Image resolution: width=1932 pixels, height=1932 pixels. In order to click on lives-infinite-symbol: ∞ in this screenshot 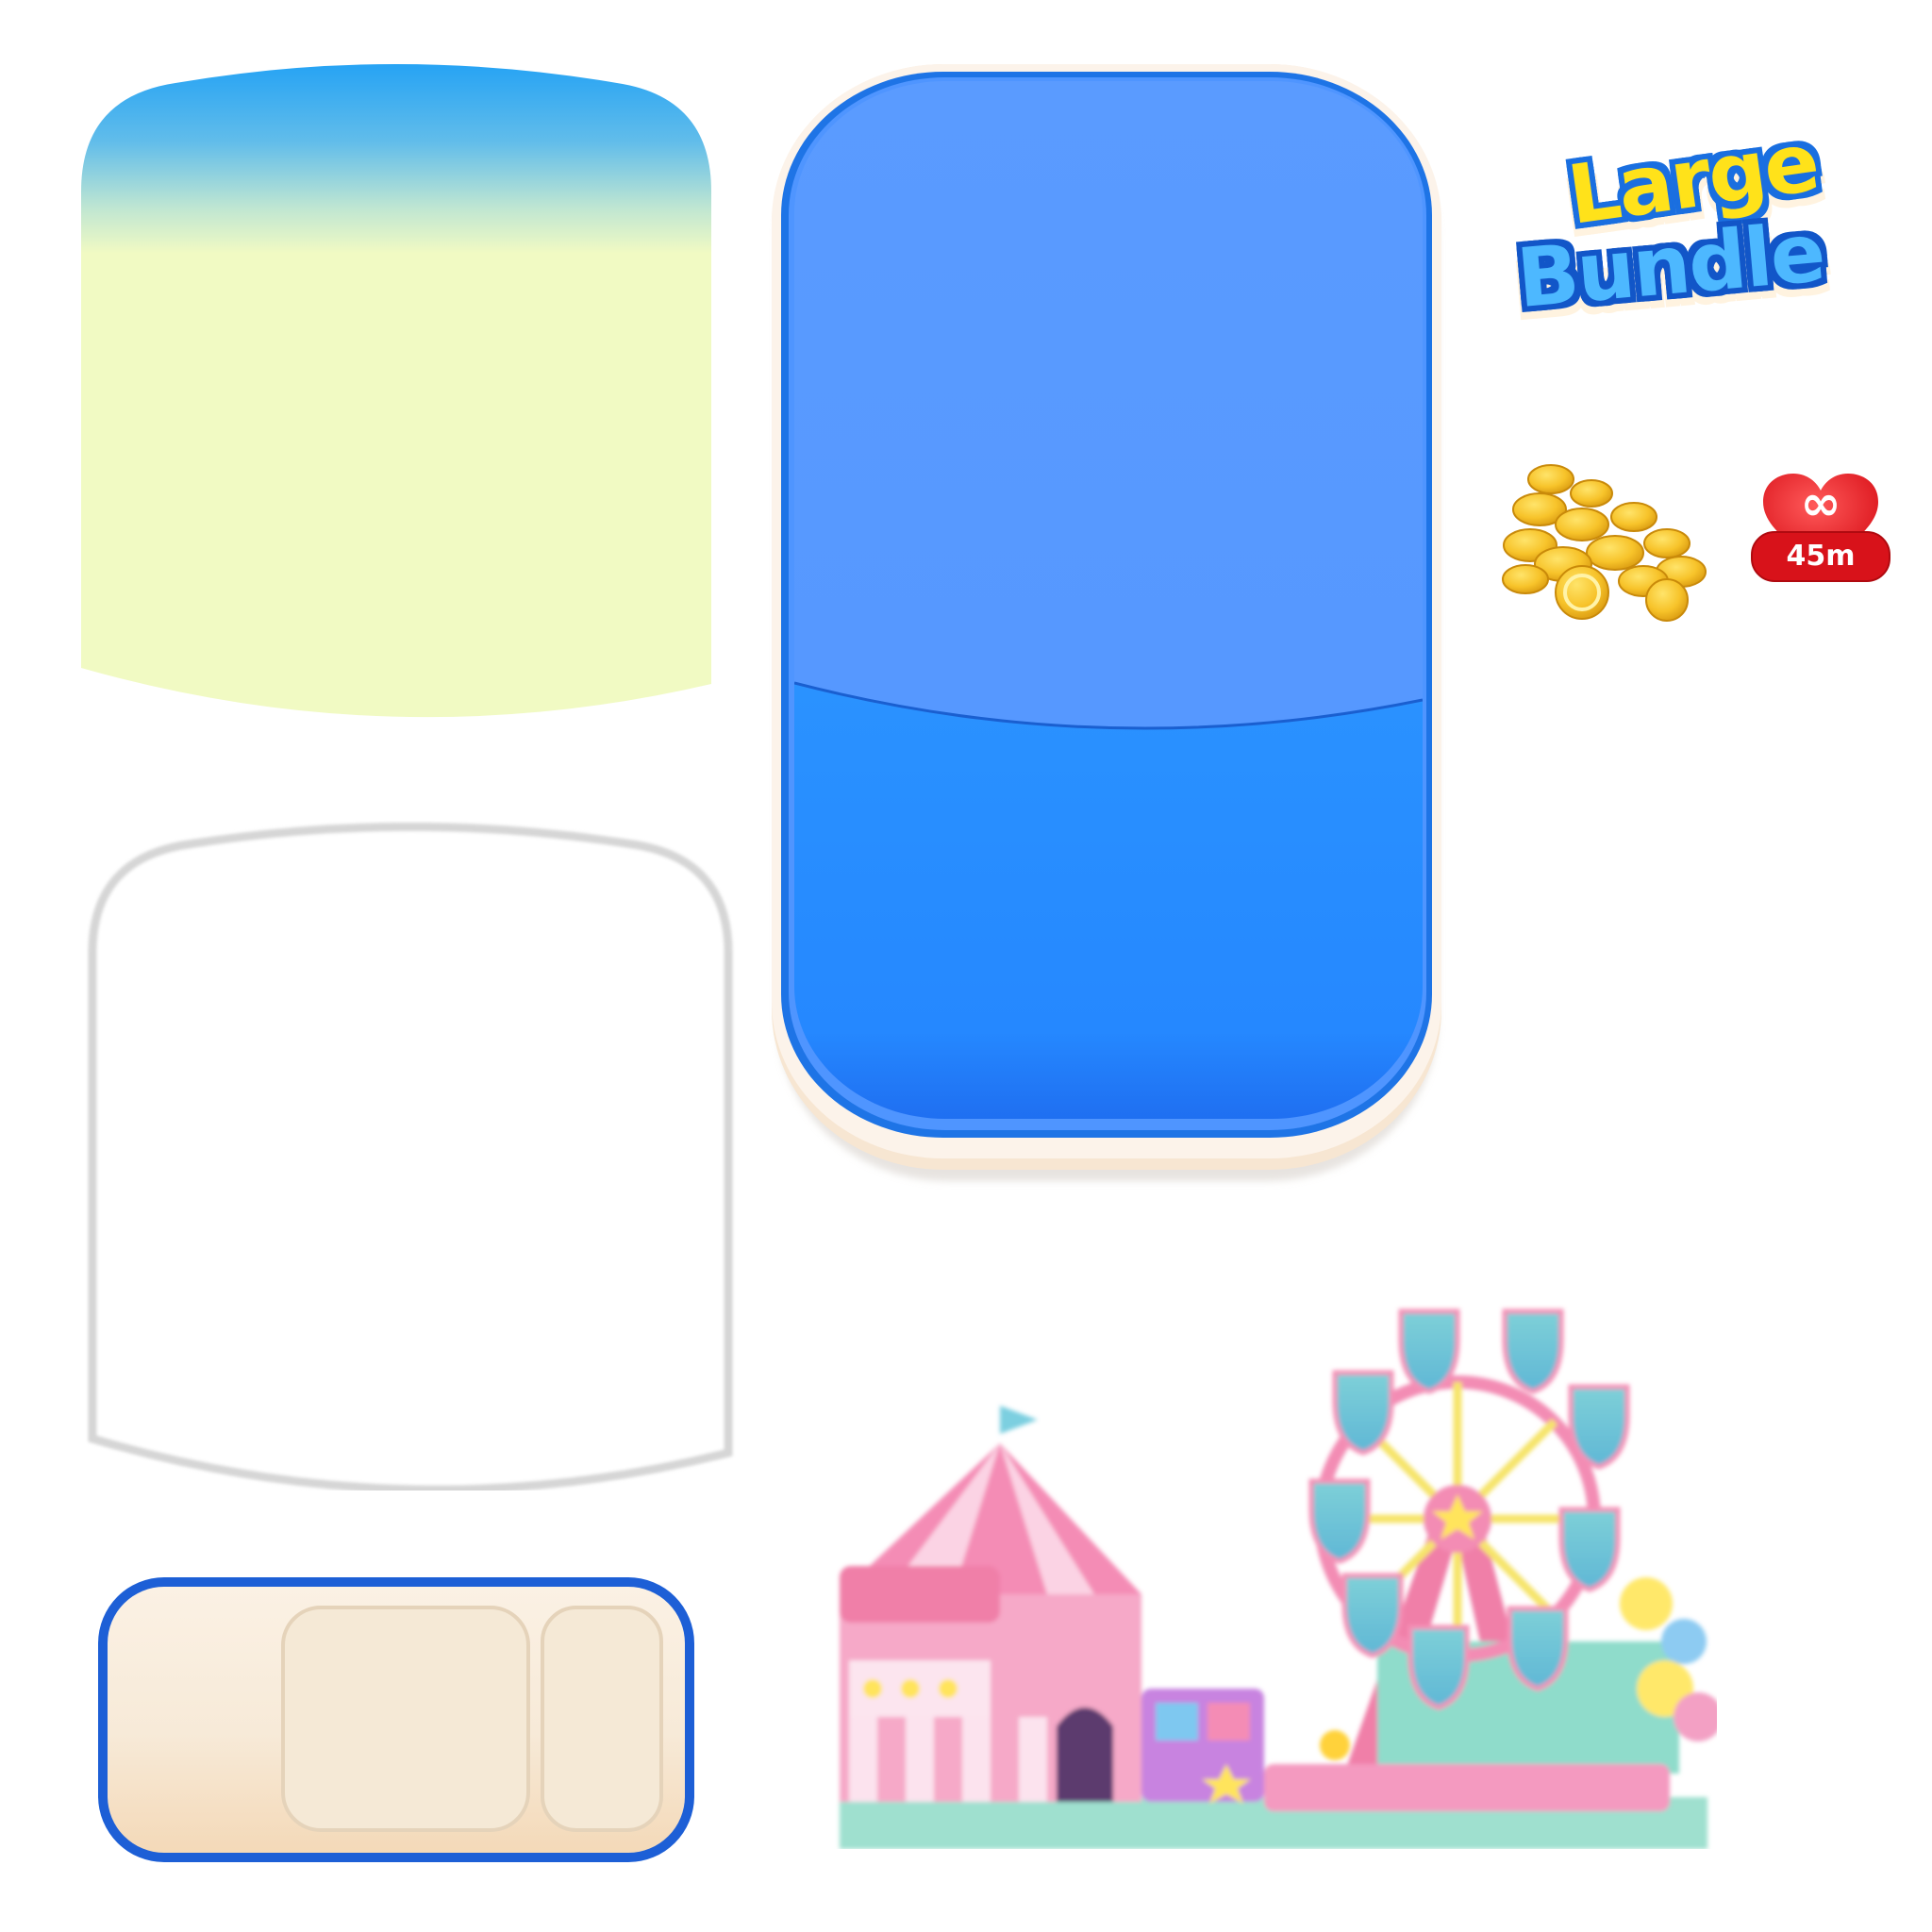, I will do `click(1821, 504)`.